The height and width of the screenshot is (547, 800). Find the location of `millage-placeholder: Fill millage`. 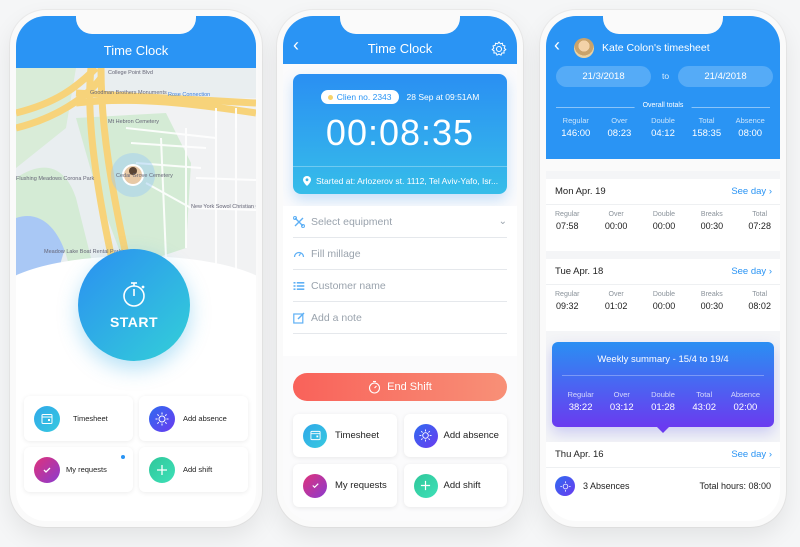

millage-placeholder: Fill millage is located at coordinates (336, 253).